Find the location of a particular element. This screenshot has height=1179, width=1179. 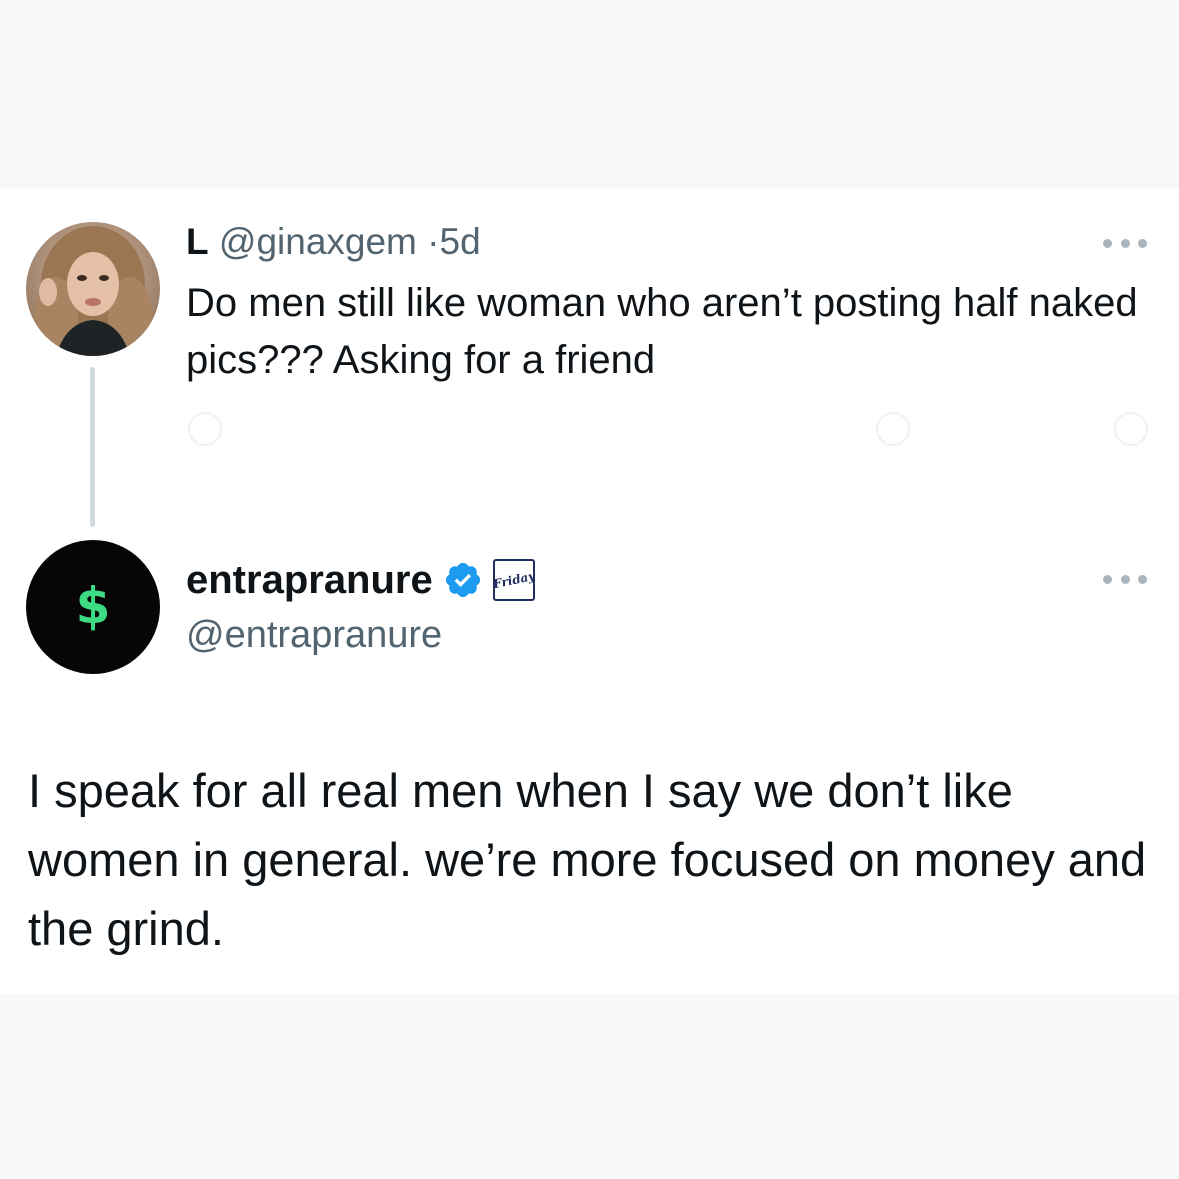

verified-badge-icon is located at coordinates (462, 580).